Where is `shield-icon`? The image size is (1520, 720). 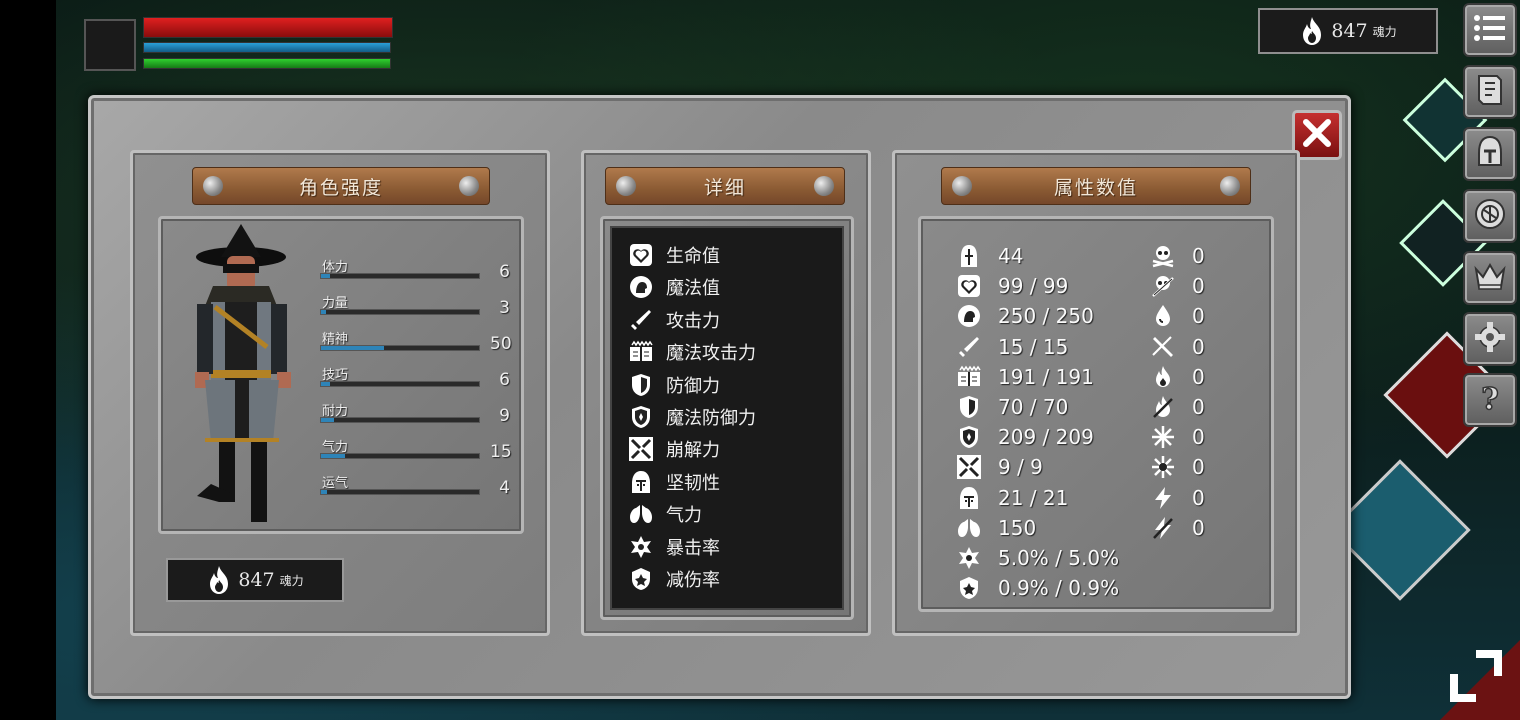
shield-icon is located at coordinates (641, 385).